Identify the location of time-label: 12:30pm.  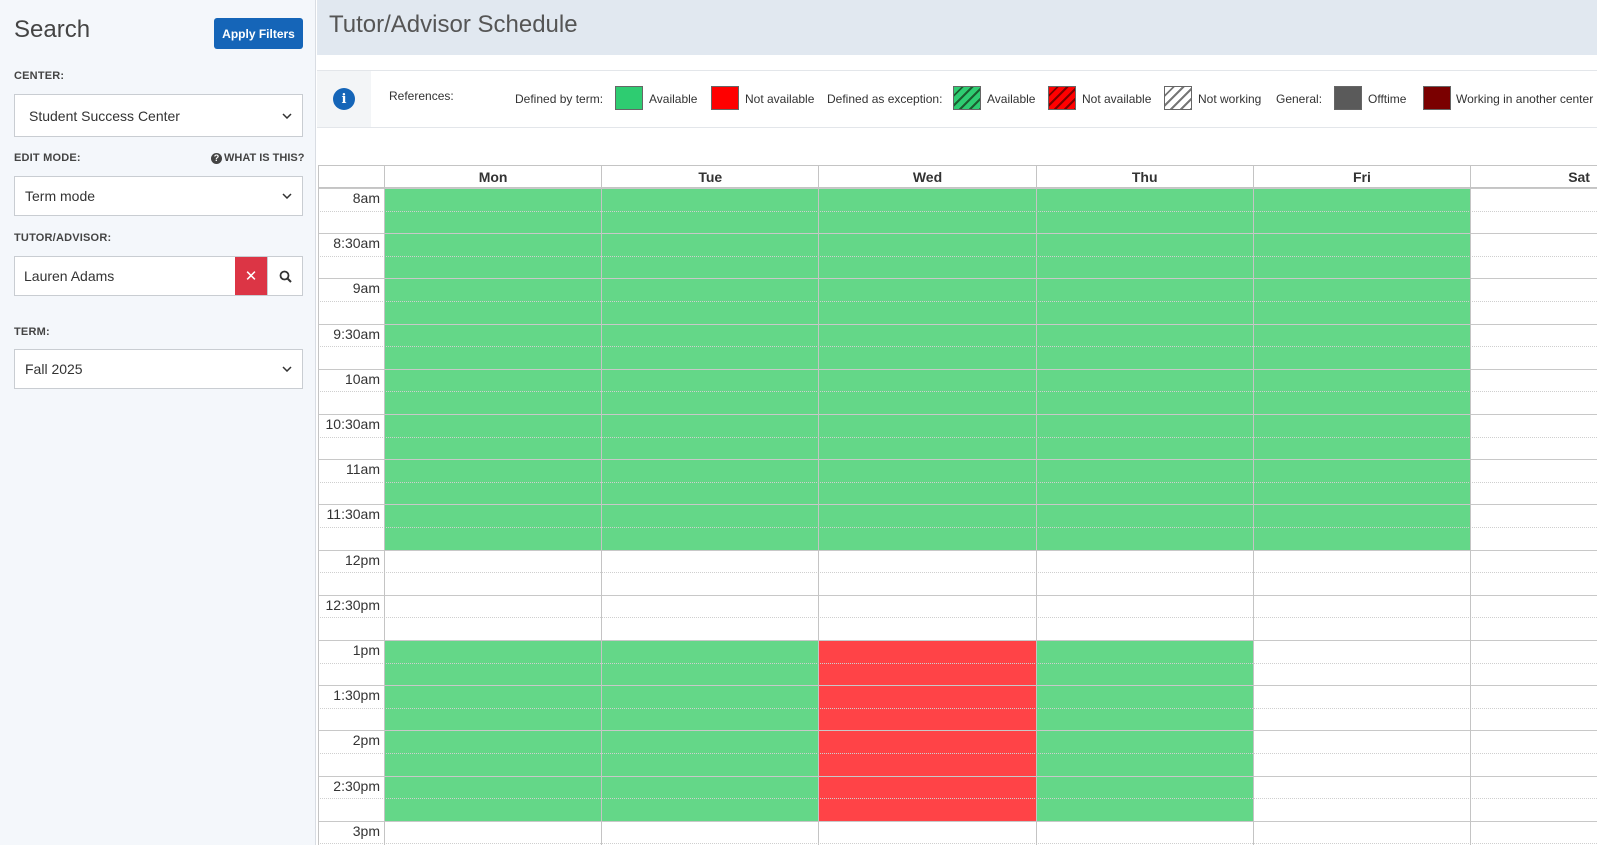
(352, 604).